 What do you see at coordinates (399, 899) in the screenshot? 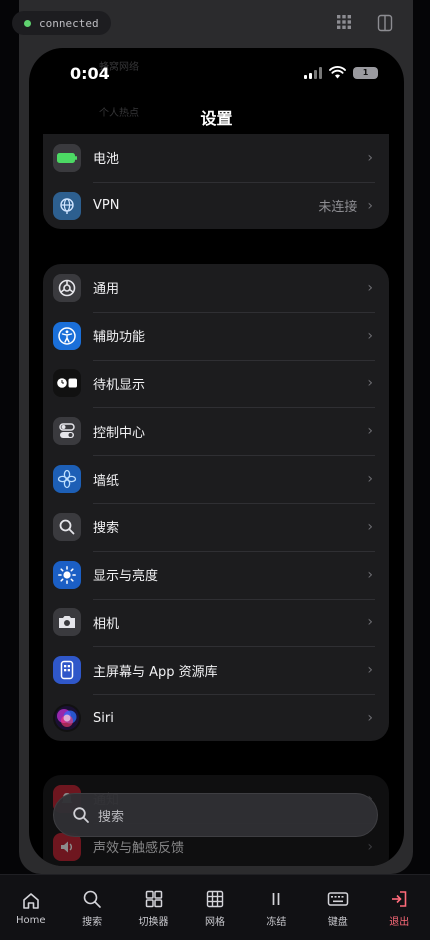
I see `exit-icon` at bounding box center [399, 899].